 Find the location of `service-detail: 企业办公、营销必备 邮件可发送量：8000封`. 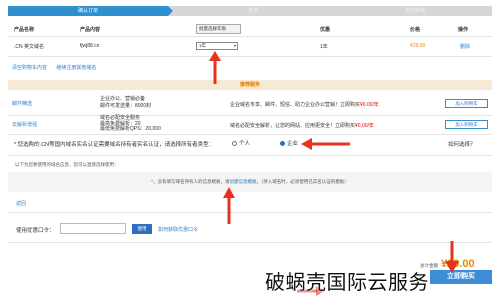

service-detail: 企业办公、营销必备 邮件可发送量：8000封 is located at coordinates (125, 103).